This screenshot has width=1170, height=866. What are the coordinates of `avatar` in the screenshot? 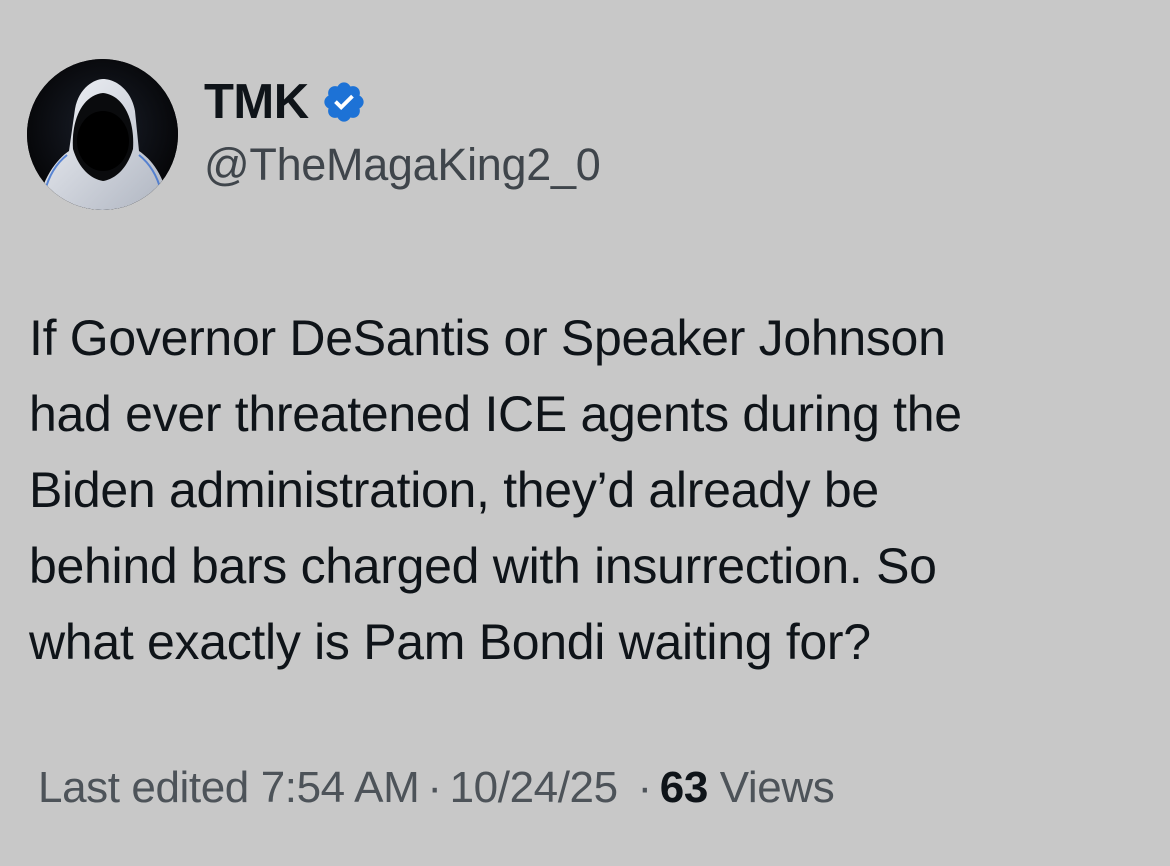 It's located at (102, 134).